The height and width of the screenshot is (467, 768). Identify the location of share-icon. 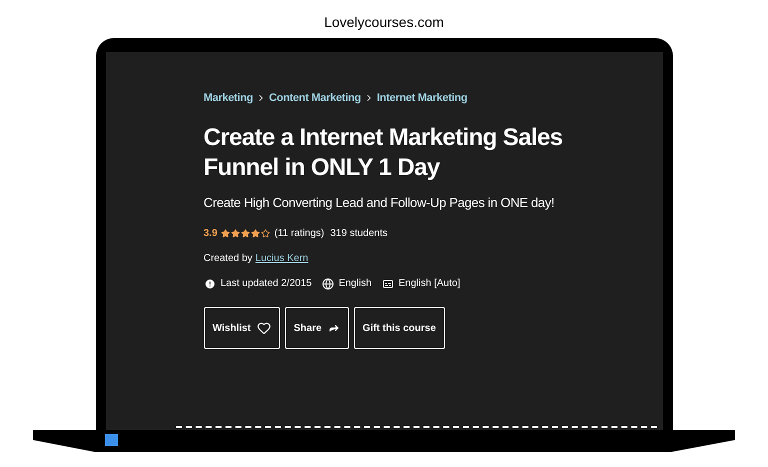
(334, 328).